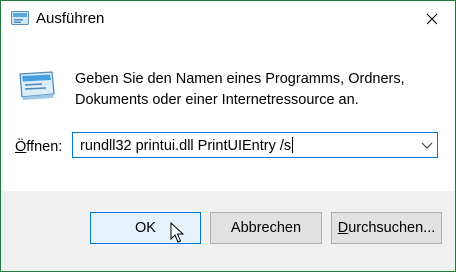 This screenshot has width=456, height=272. Describe the element at coordinates (44, 147) in the screenshot. I see `open-label-text: ffnen:` at that location.